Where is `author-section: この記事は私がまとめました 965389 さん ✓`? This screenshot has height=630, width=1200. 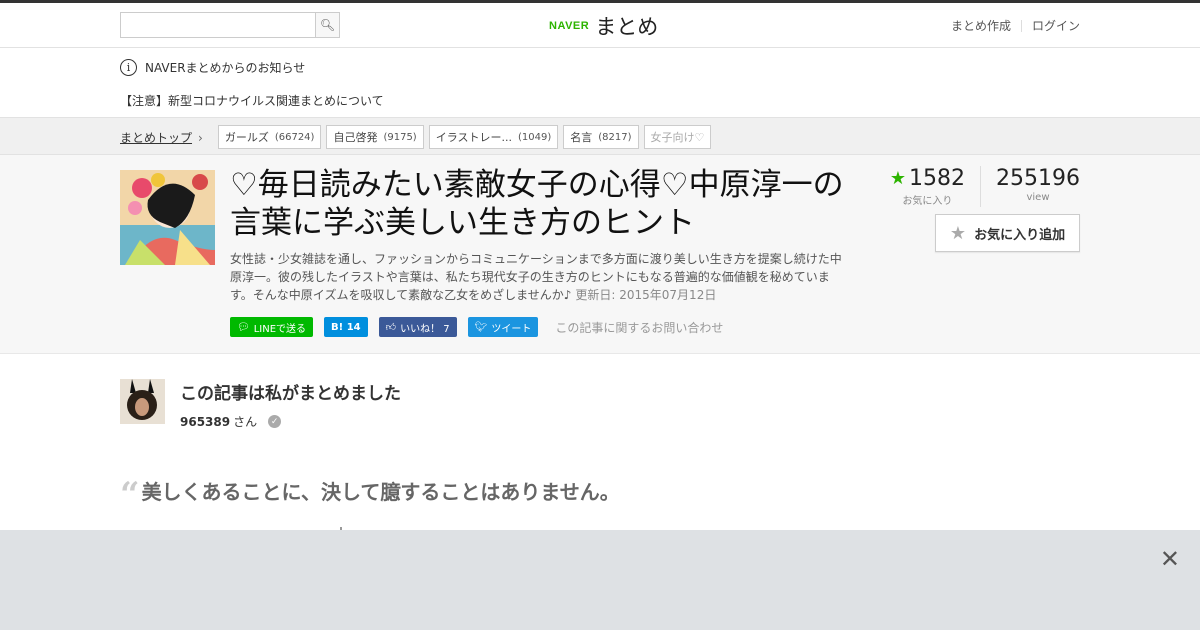
author-section: この記事は私がまとめました 965389 さん ✓ is located at coordinates (260, 404).